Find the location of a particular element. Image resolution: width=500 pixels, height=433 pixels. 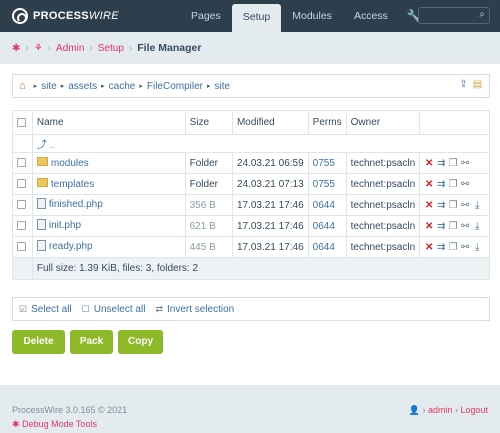

invert-icon: ⇄ is located at coordinates (159, 308).